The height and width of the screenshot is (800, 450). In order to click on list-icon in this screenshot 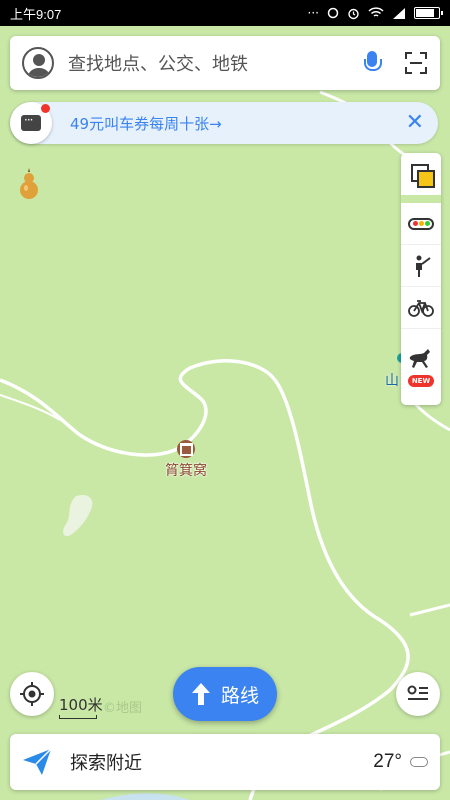, I will do `click(417, 692)`.